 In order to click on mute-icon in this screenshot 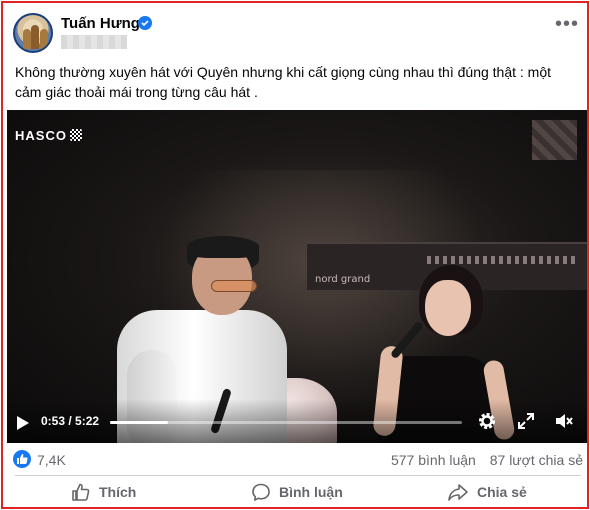, I will do `click(564, 421)`.